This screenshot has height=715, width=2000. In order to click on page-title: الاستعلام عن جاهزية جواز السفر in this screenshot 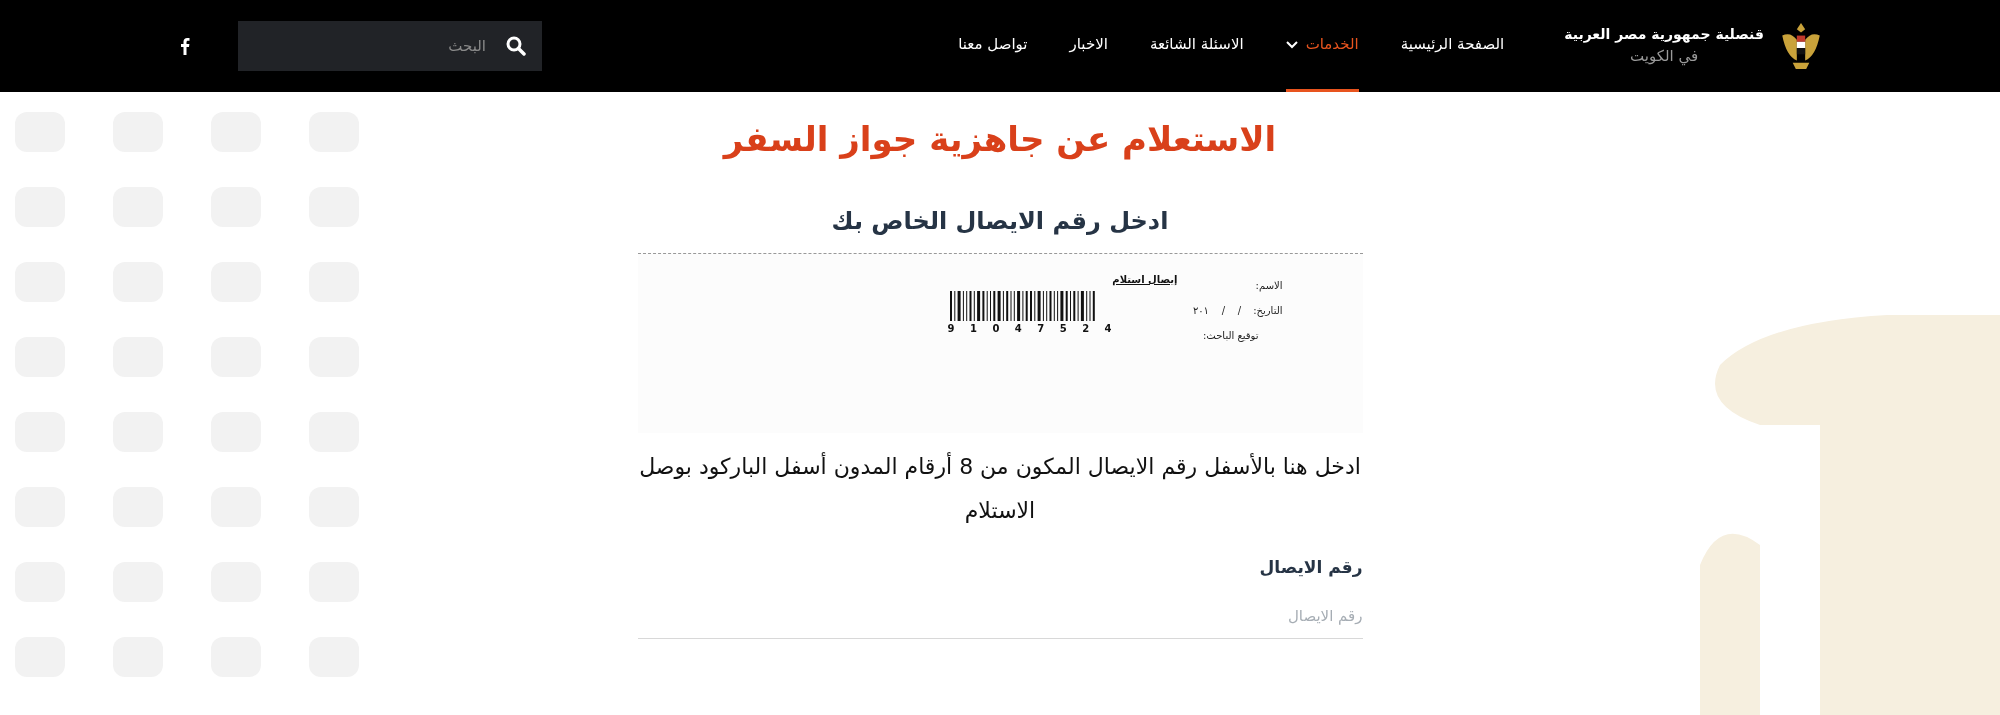, I will do `click(1000, 140)`.